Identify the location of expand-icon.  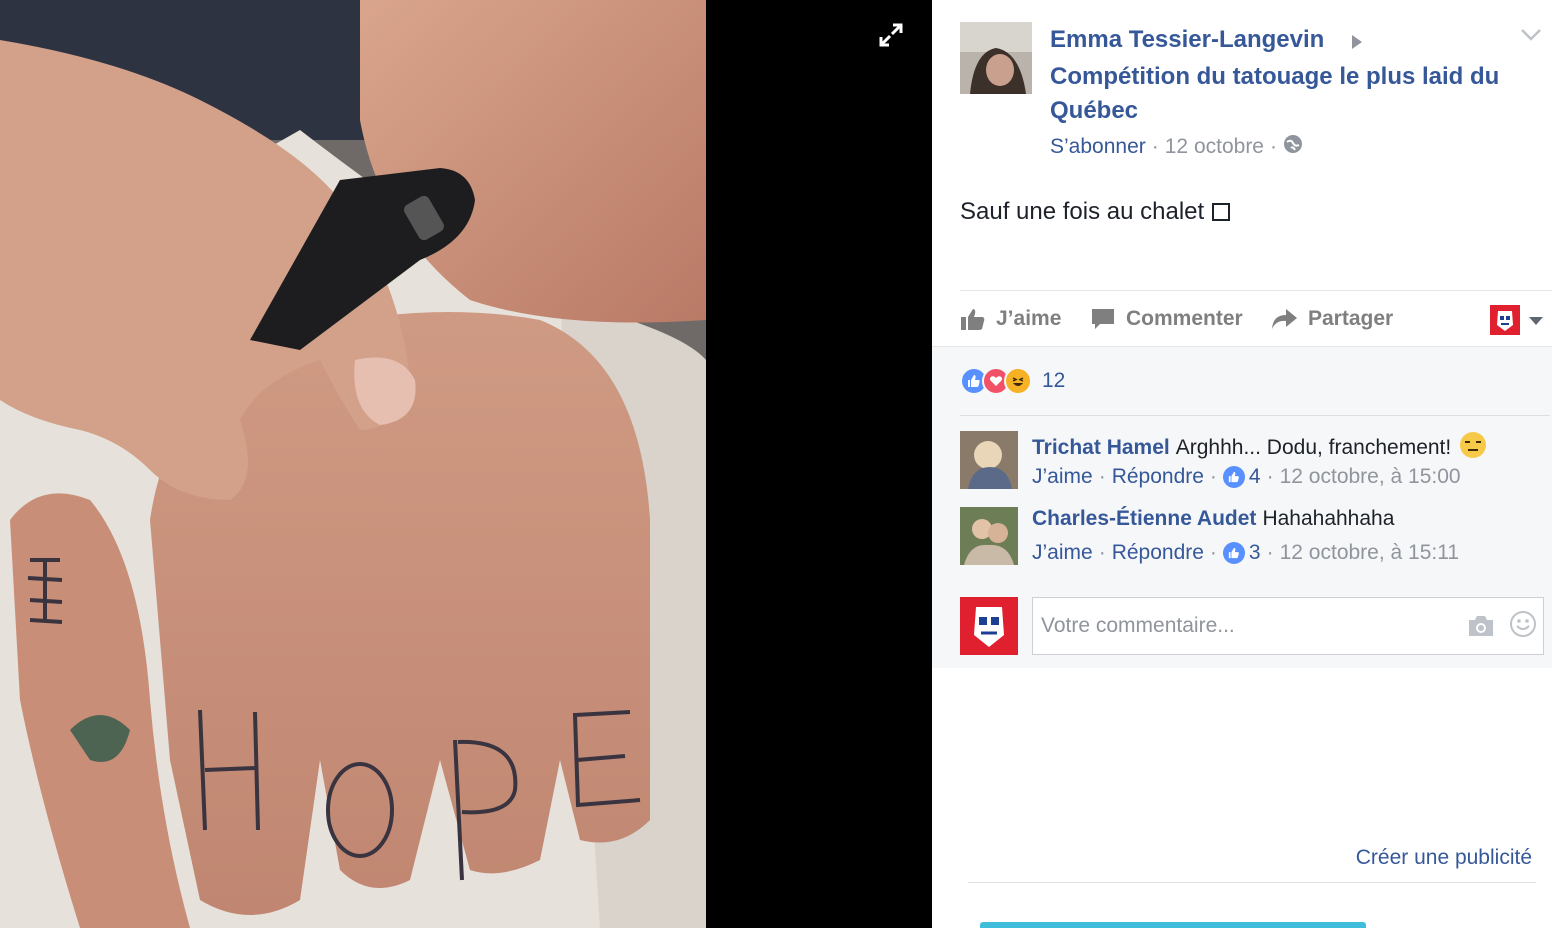
(891, 35).